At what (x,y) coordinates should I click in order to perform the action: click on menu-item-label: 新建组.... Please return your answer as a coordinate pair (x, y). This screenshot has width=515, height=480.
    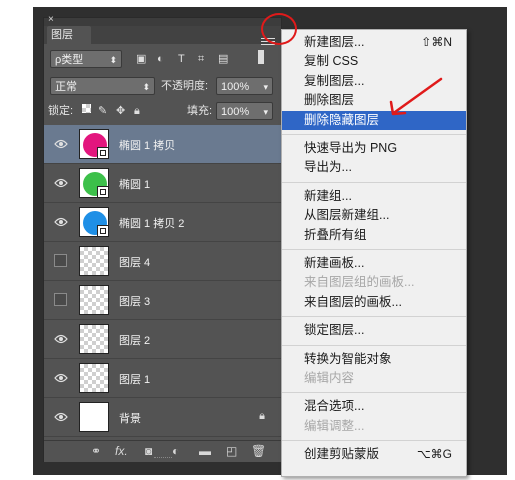
    Looking at the image, I should click on (328, 195).